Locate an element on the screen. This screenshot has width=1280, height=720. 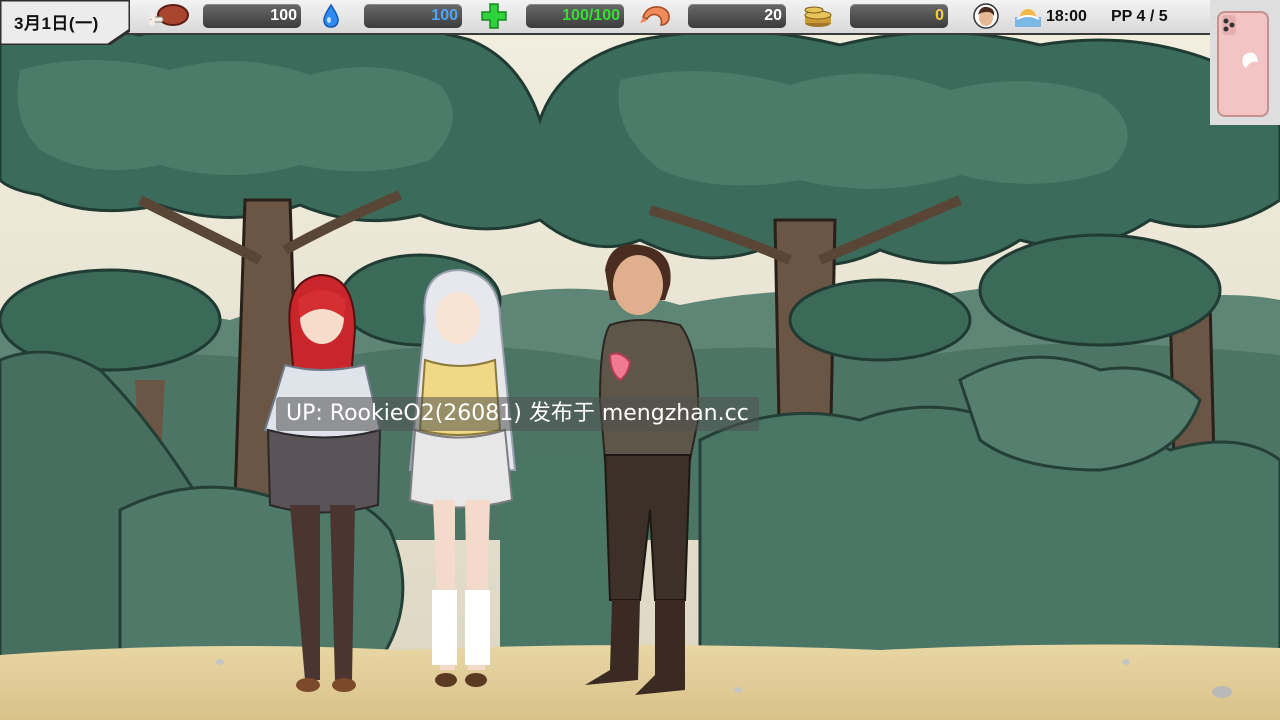
shrimp-value: 20 is located at coordinates (773, 15).